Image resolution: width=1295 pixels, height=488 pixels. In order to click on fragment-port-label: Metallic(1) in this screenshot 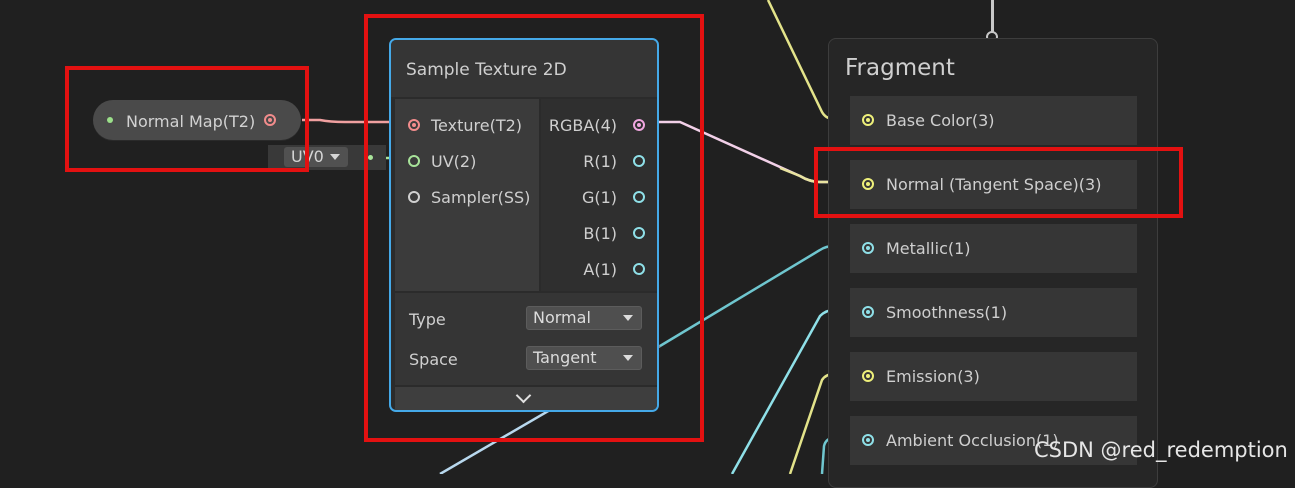, I will do `click(928, 248)`.